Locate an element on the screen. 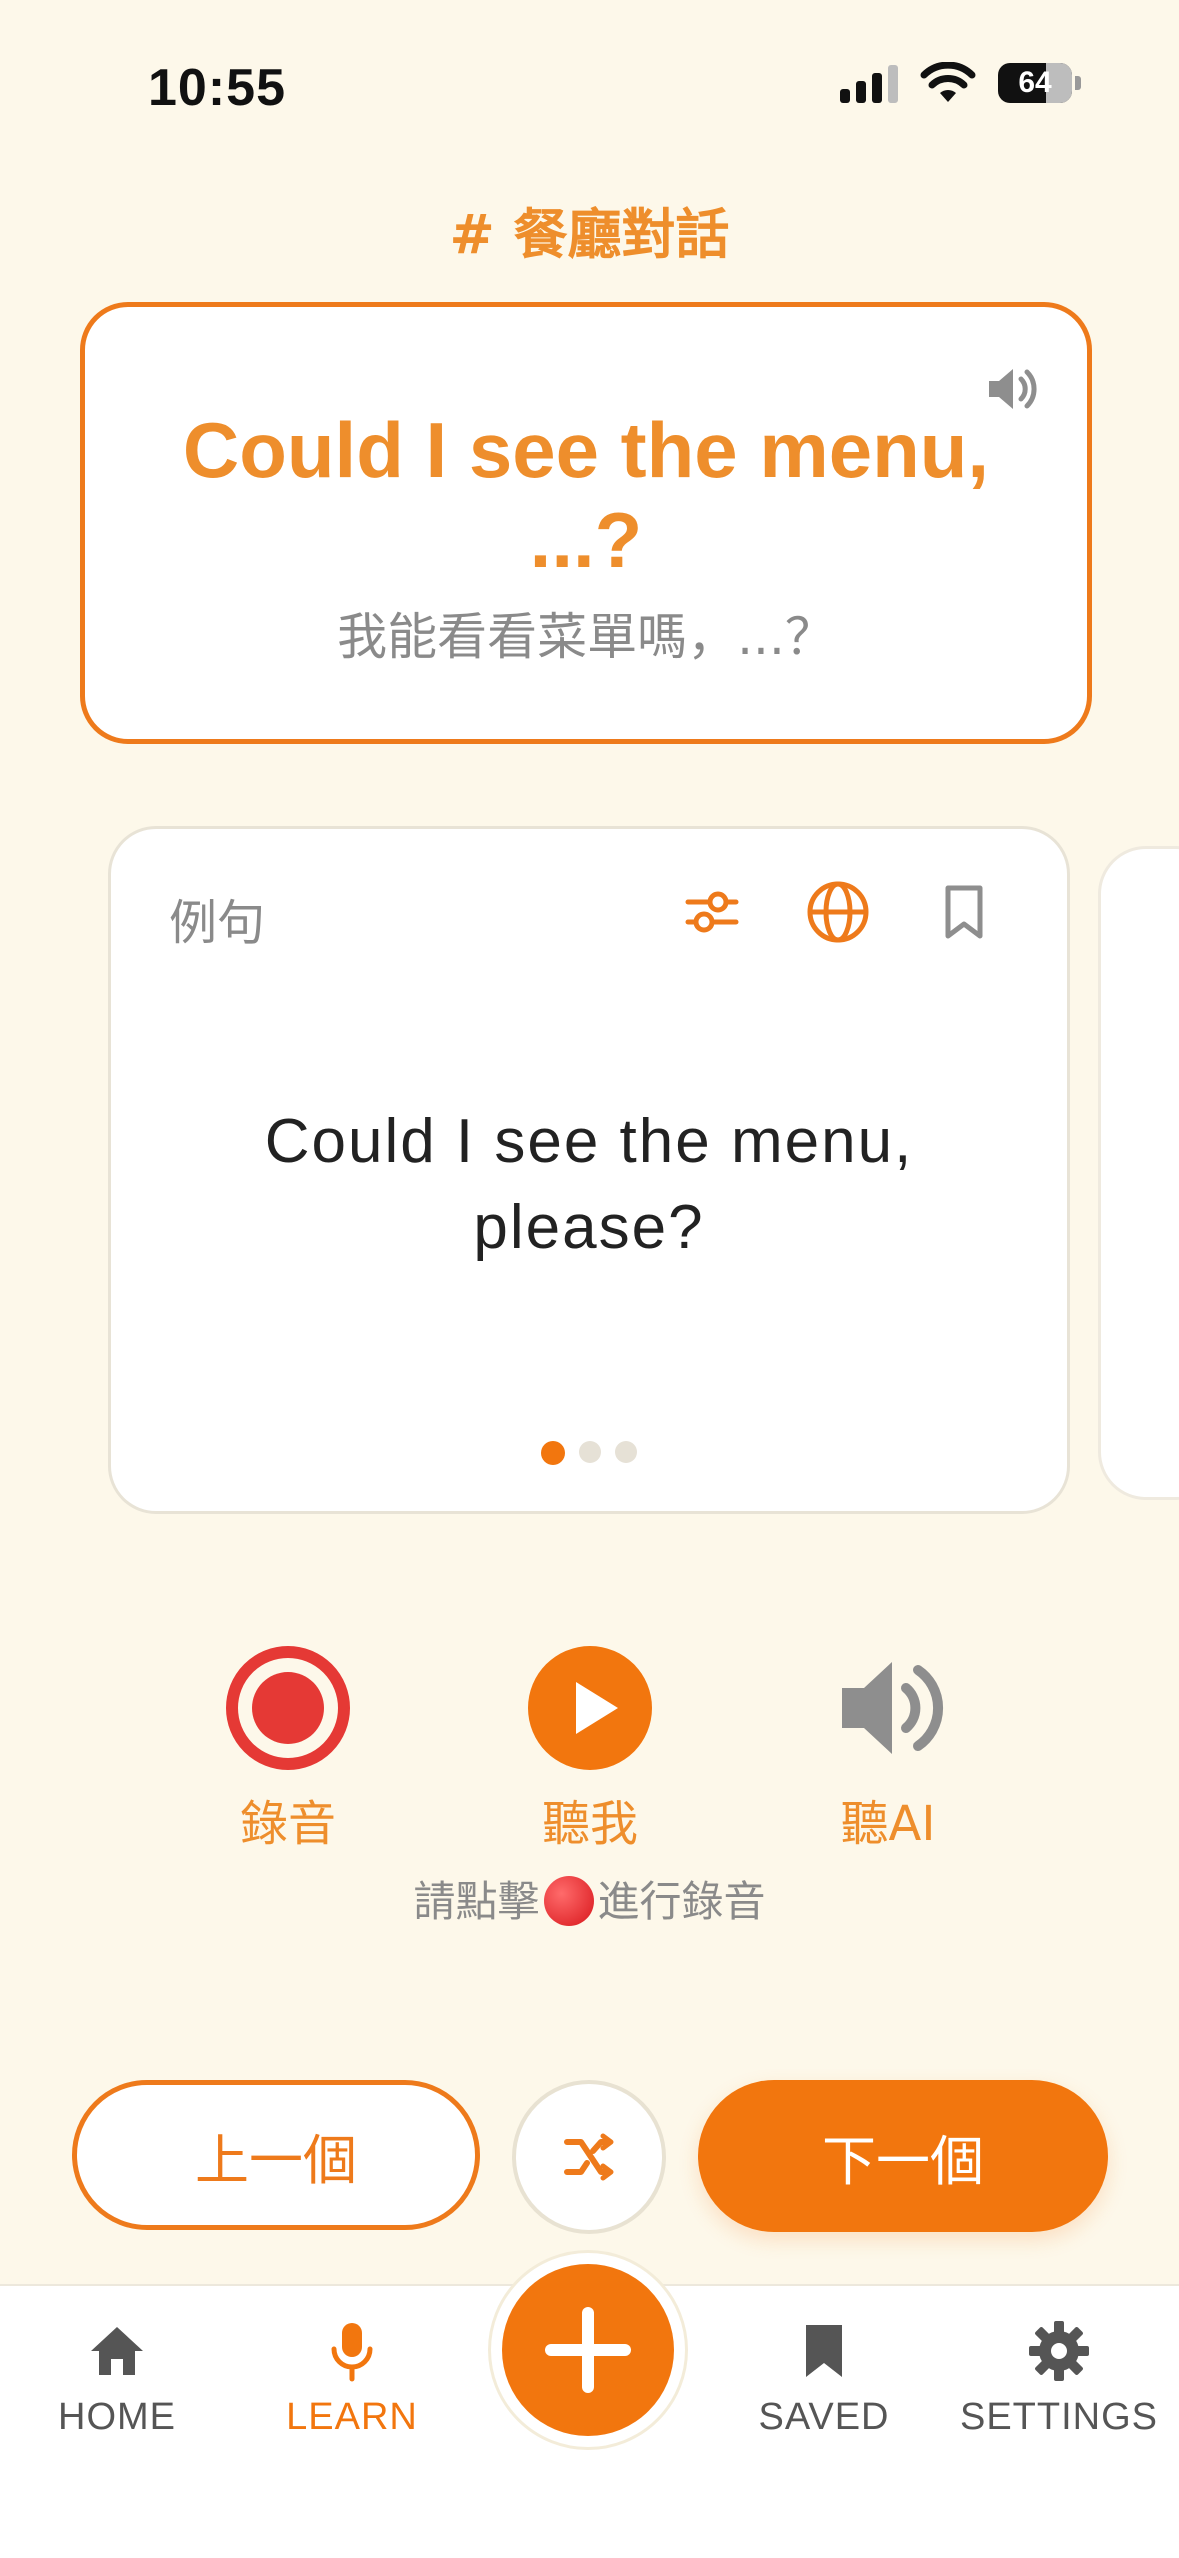  listen-ai-label: 聽AI is located at coordinates (888, 1824).